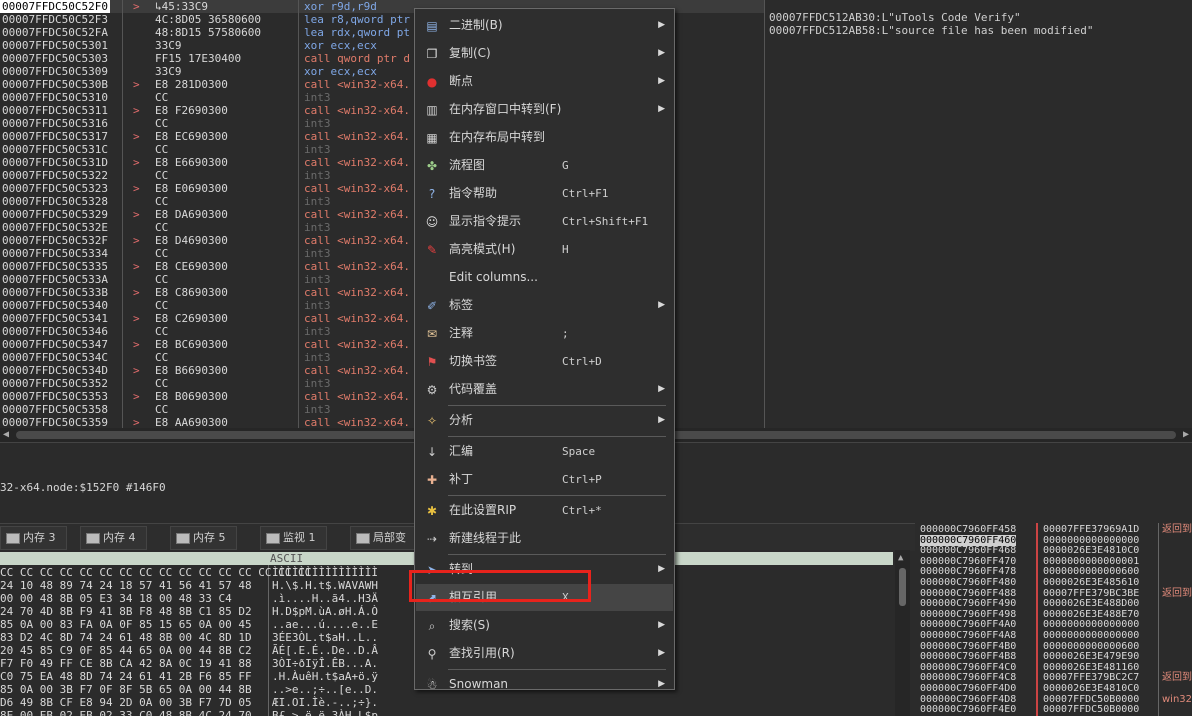  Describe the element at coordinates (544, 451) in the screenshot. I see `menu-item: ↓ 汇编 Space` at that location.